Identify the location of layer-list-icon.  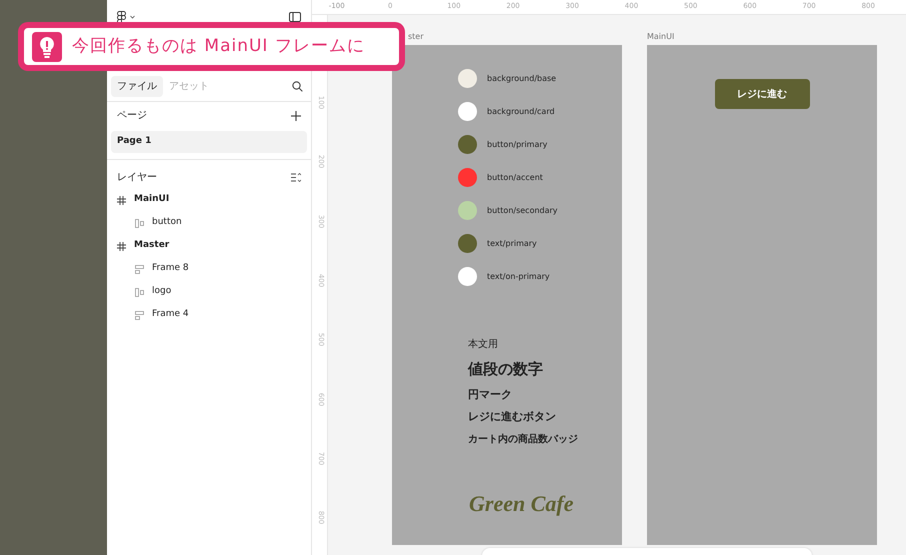
(296, 177).